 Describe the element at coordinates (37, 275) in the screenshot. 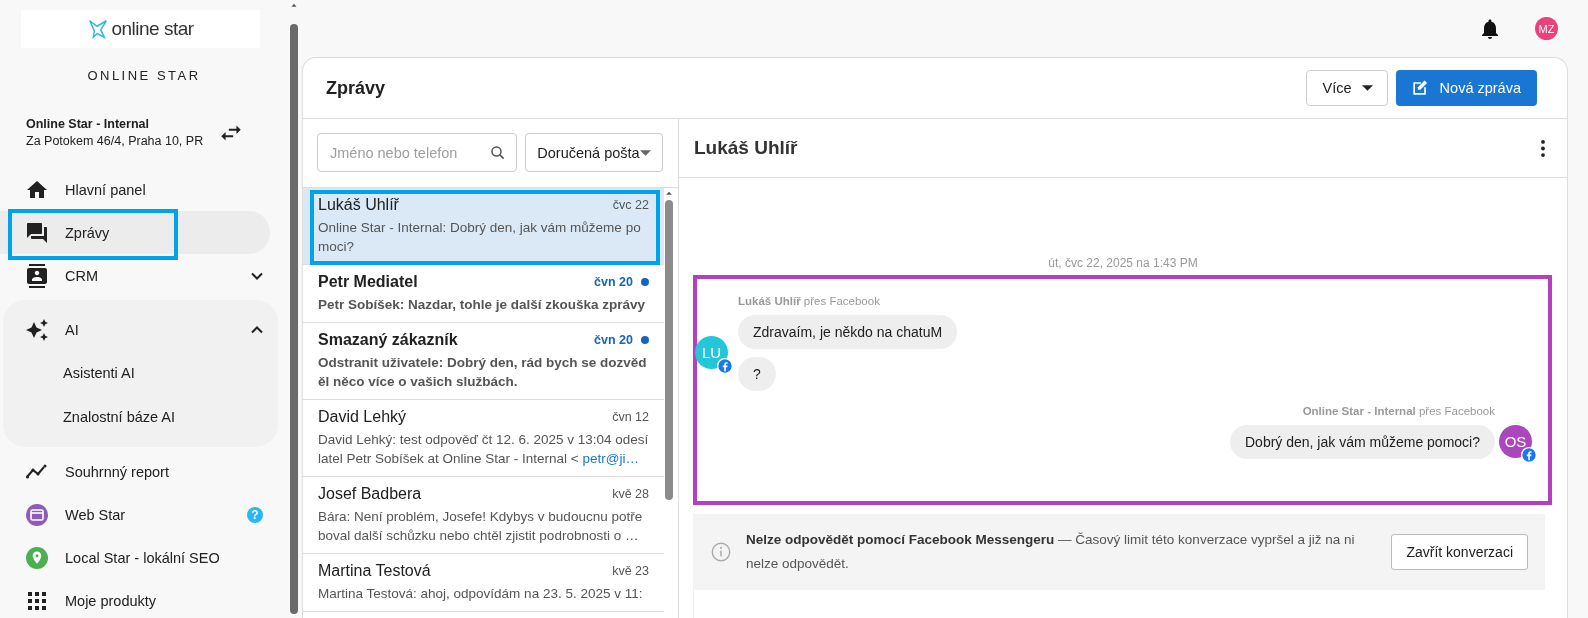

I see `contact-card-icon` at that location.